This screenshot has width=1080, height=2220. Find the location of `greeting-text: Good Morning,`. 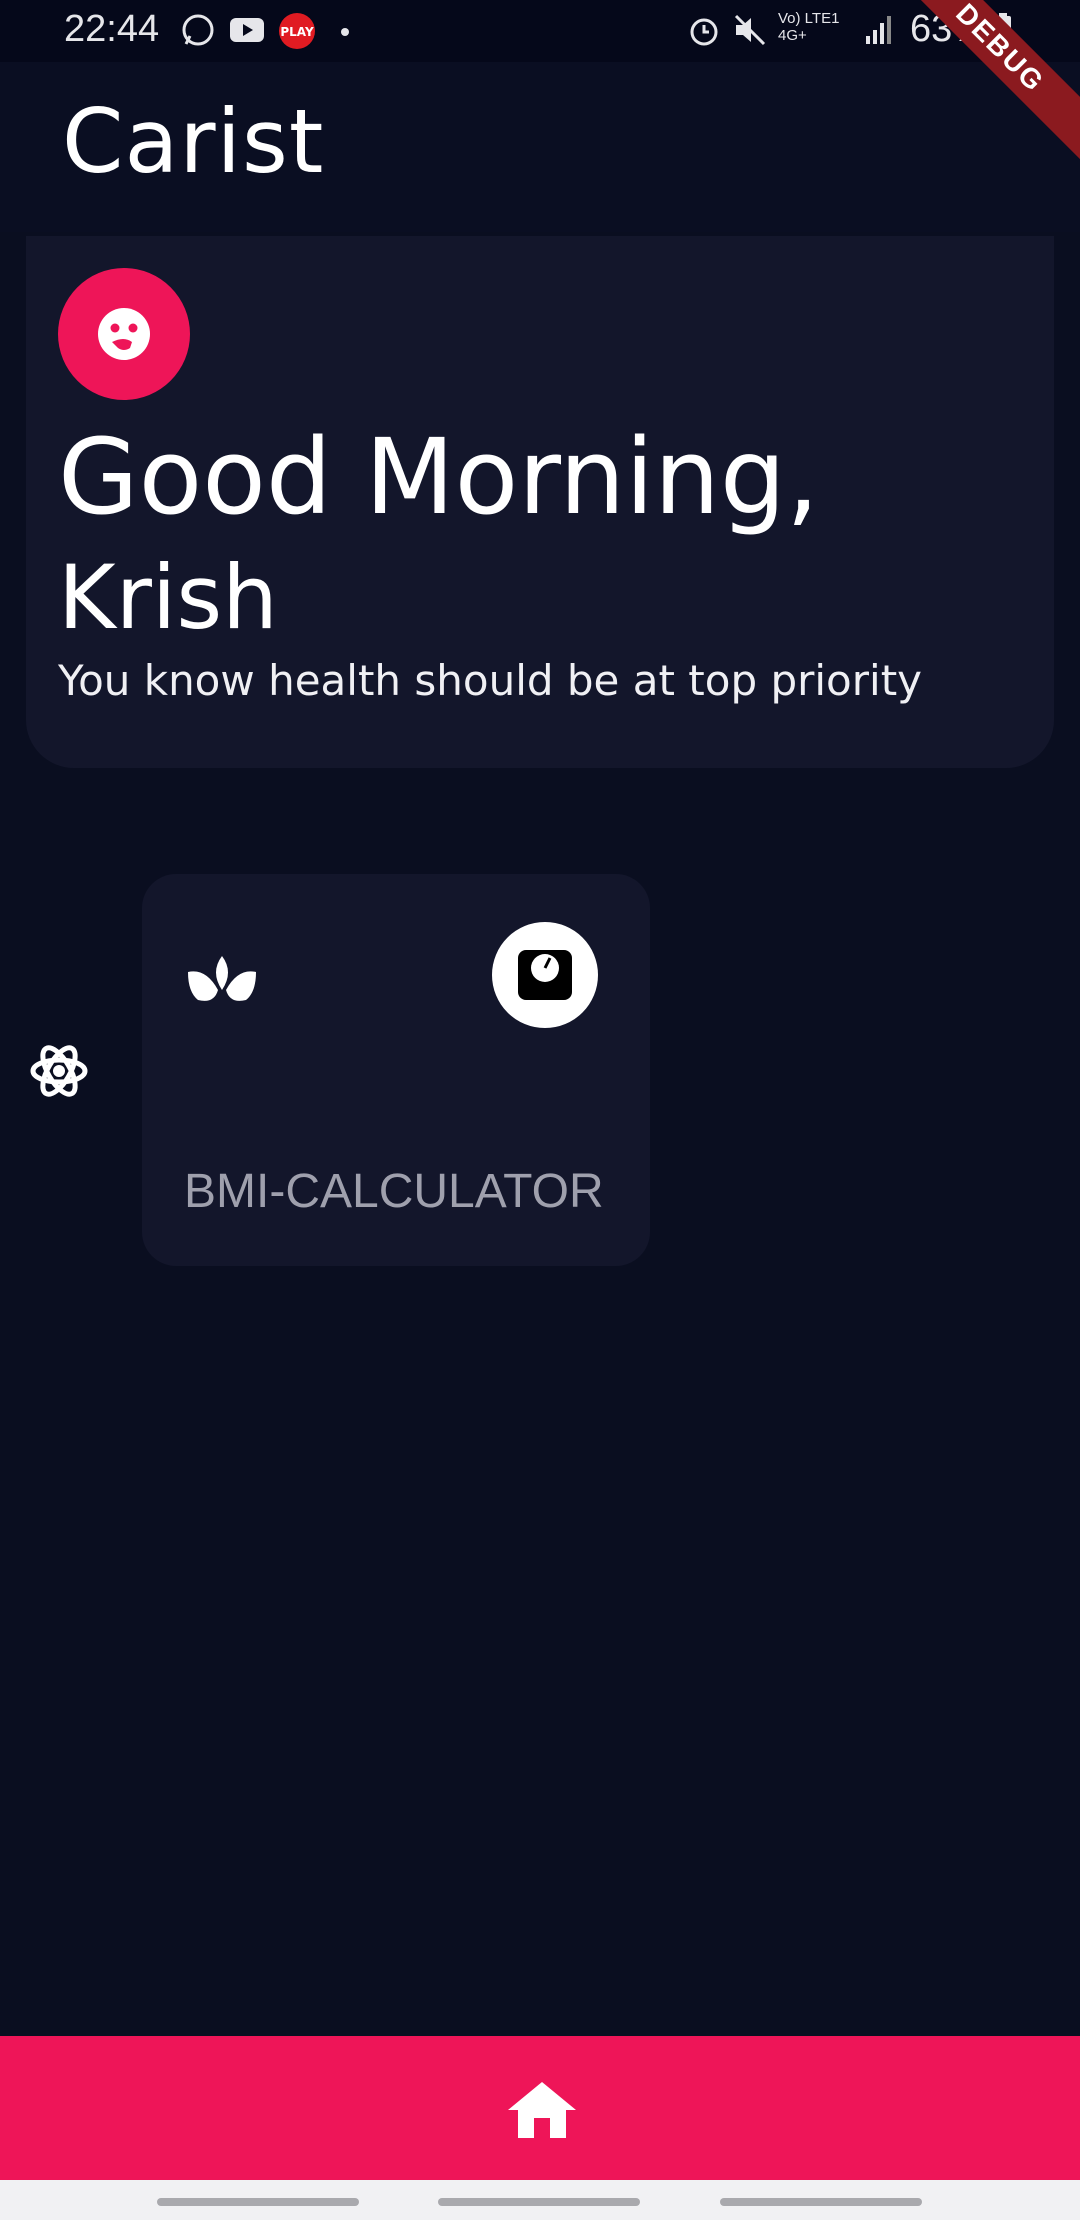

greeting-text: Good Morning, is located at coordinates (439, 477).